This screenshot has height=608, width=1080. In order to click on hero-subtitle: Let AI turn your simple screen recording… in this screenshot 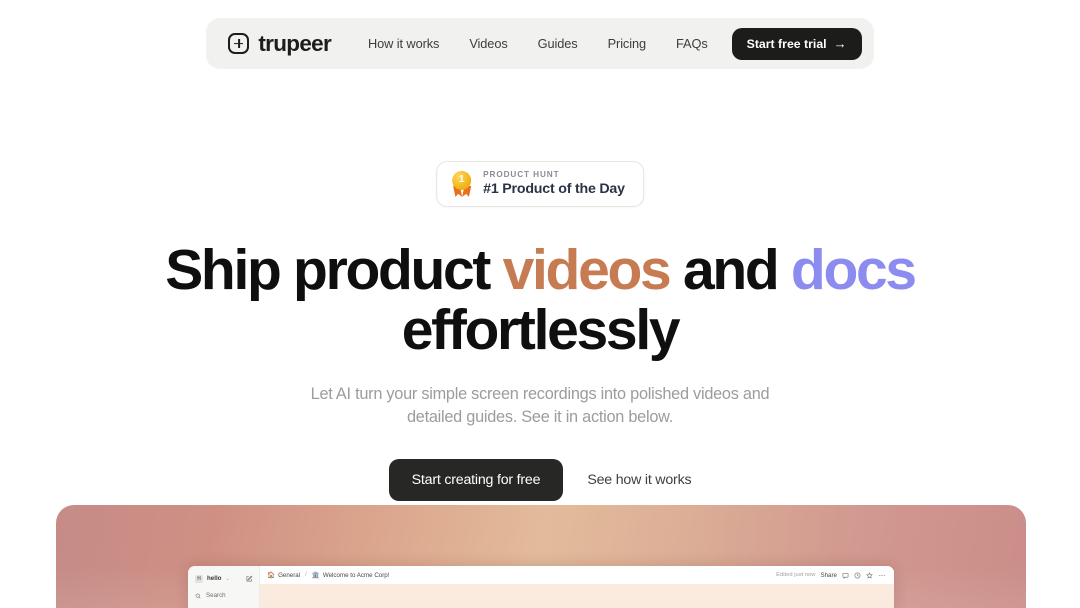, I will do `click(540, 406)`.